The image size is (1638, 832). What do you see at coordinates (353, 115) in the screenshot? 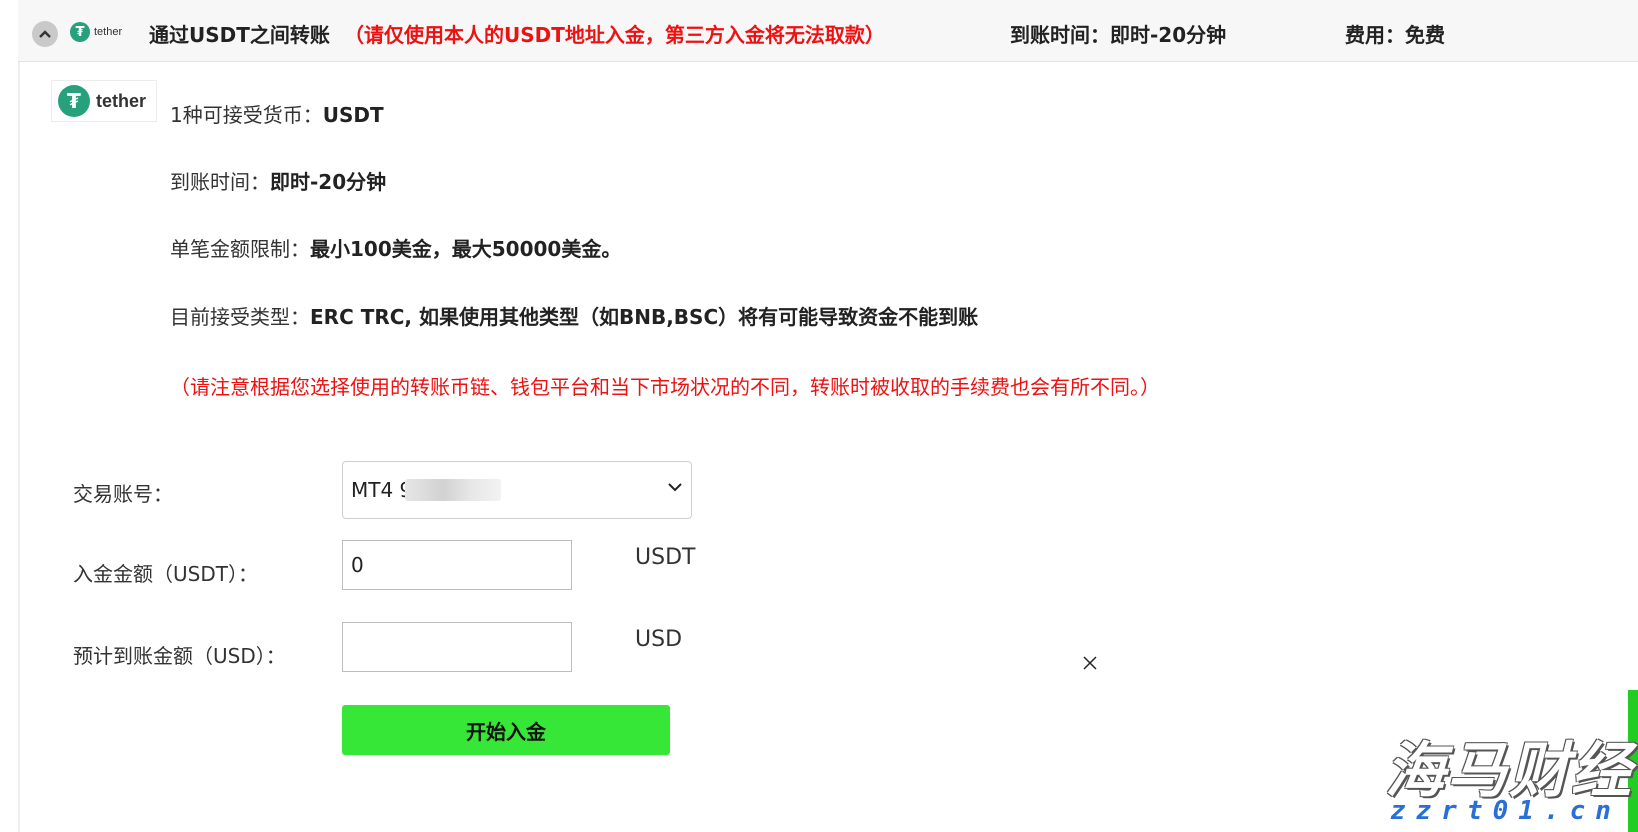
I see `accepted-currency-value: USDT` at bounding box center [353, 115].